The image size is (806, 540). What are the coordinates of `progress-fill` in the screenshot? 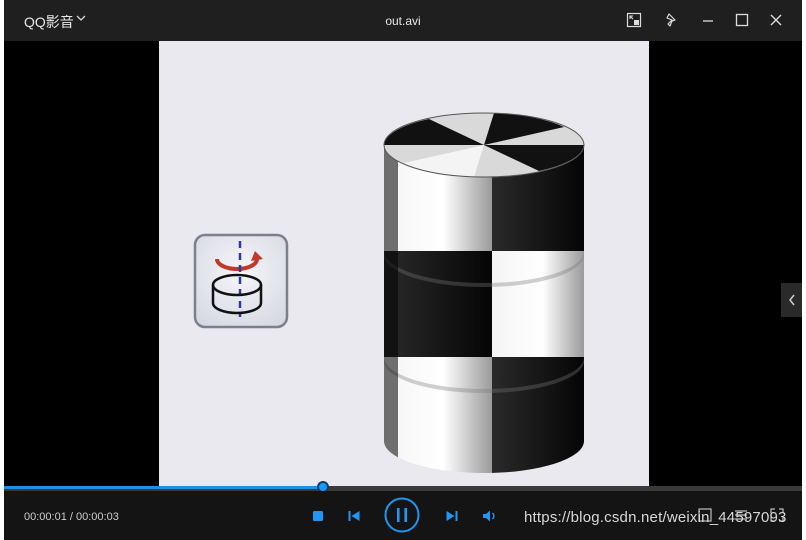 It's located at (164, 487).